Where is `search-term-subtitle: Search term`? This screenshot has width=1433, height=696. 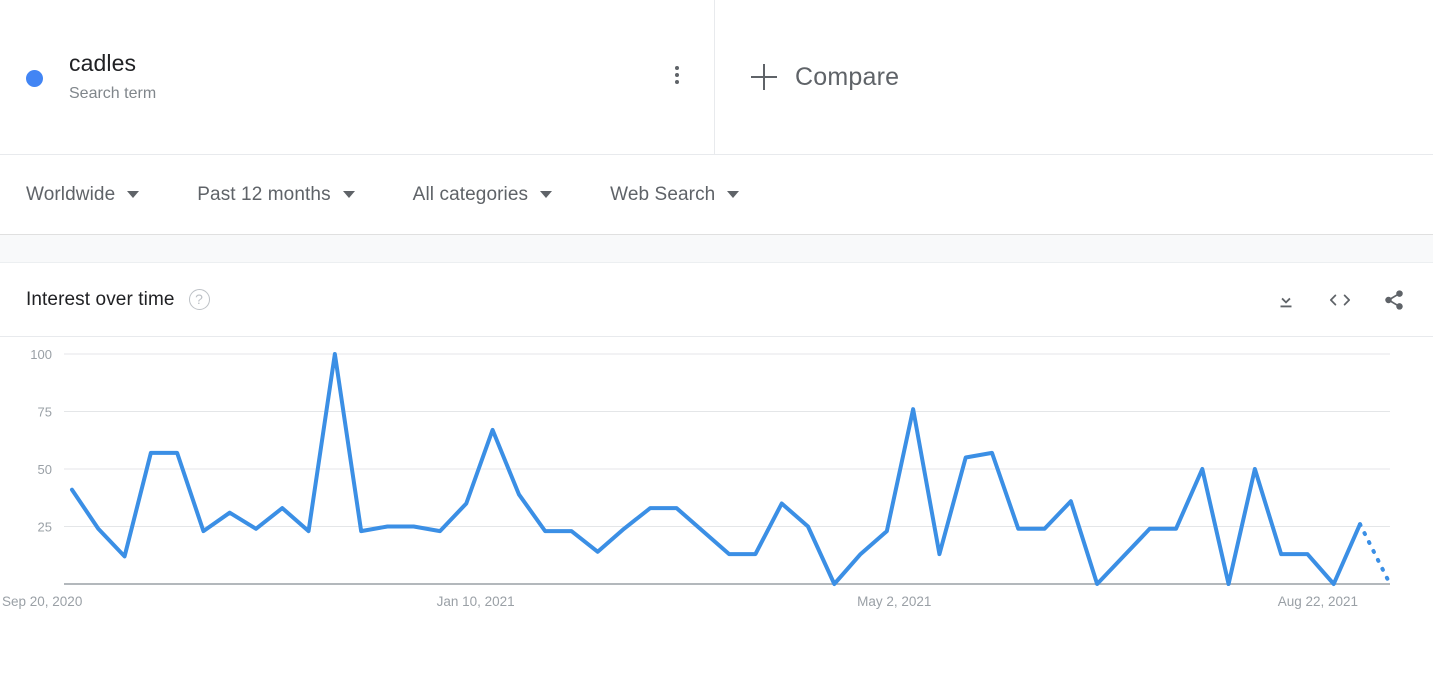 search-term-subtitle: Search term is located at coordinates (113, 93).